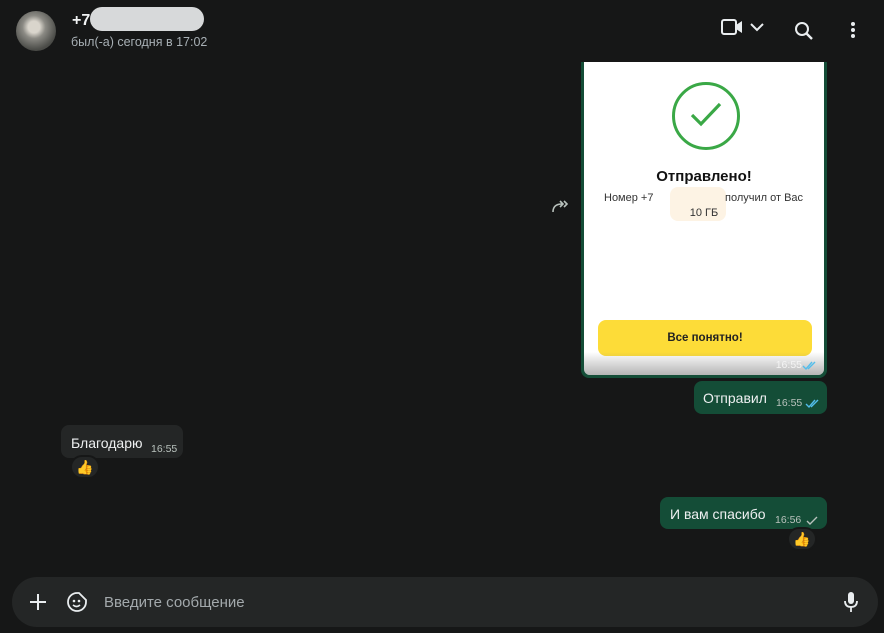 The image size is (884, 633). What do you see at coordinates (735, 398) in the screenshot?
I see `message-text: Отправил` at bounding box center [735, 398].